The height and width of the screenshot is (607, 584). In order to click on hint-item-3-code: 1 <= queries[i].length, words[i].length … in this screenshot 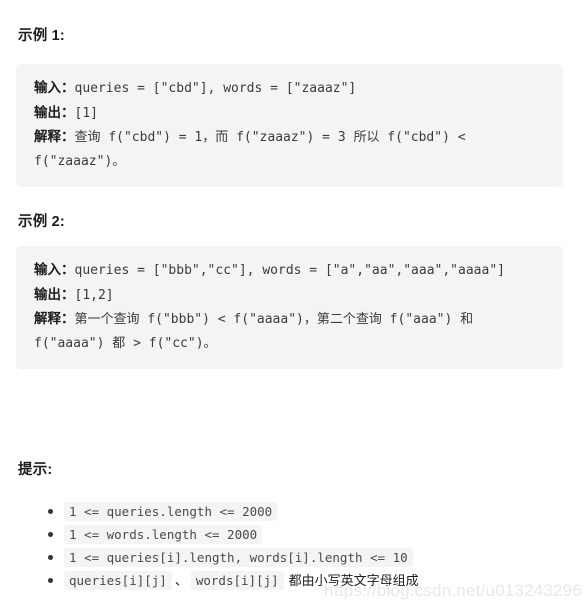, I will do `click(238, 557)`.